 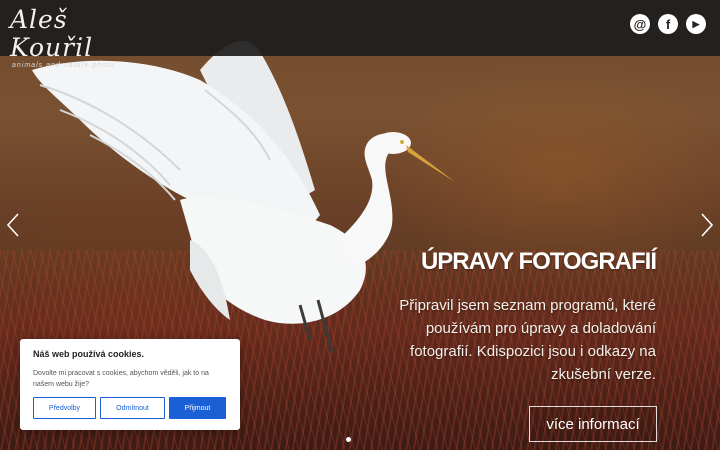 I want to click on chevron-right-icon, so click(x=707, y=225).